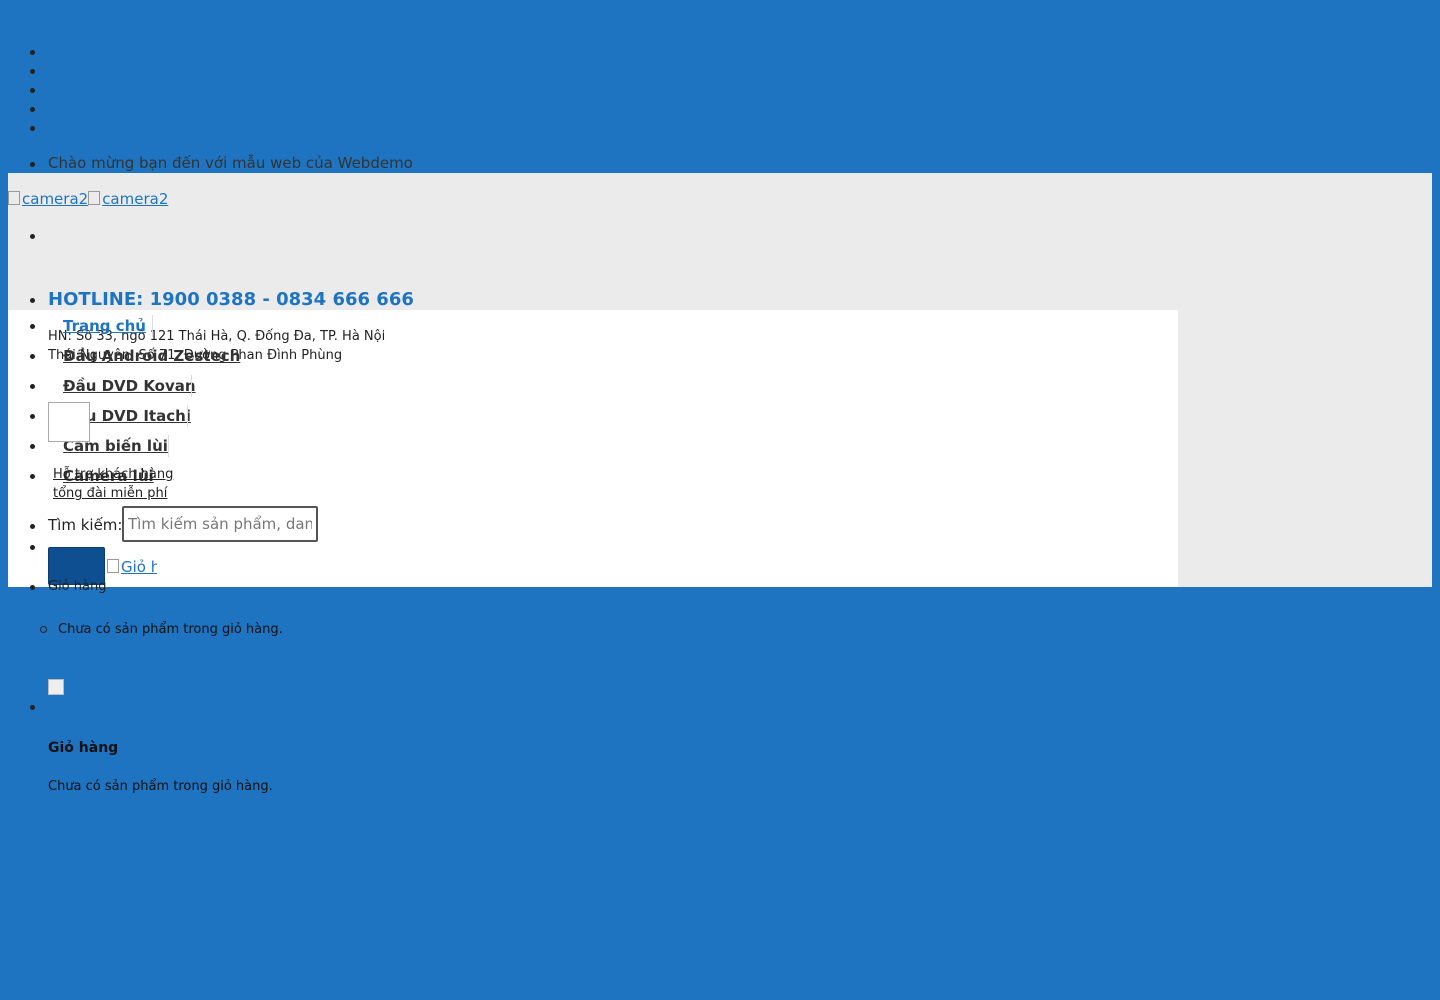  What do you see at coordinates (32, 300) in the screenshot?
I see `hotline-bullet` at bounding box center [32, 300].